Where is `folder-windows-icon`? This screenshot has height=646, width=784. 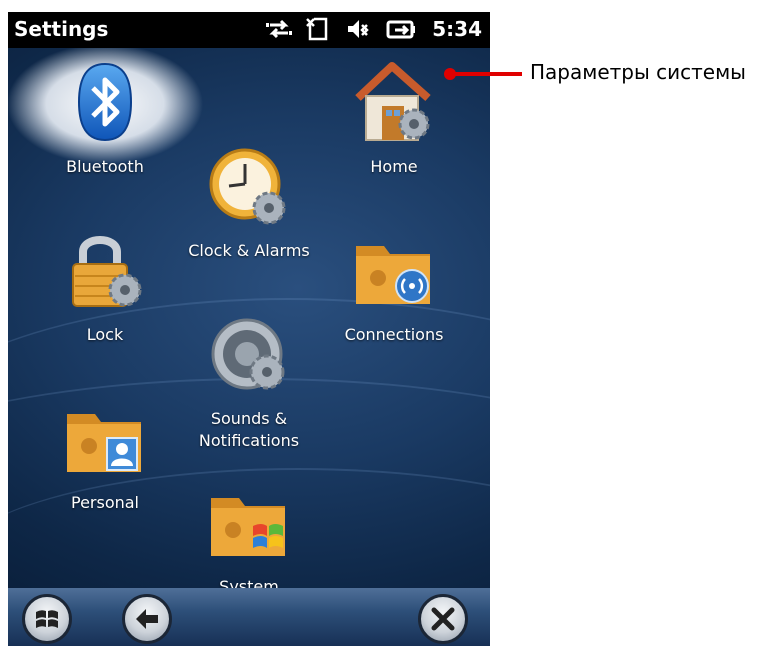 folder-windows-icon is located at coordinates (248, 527).